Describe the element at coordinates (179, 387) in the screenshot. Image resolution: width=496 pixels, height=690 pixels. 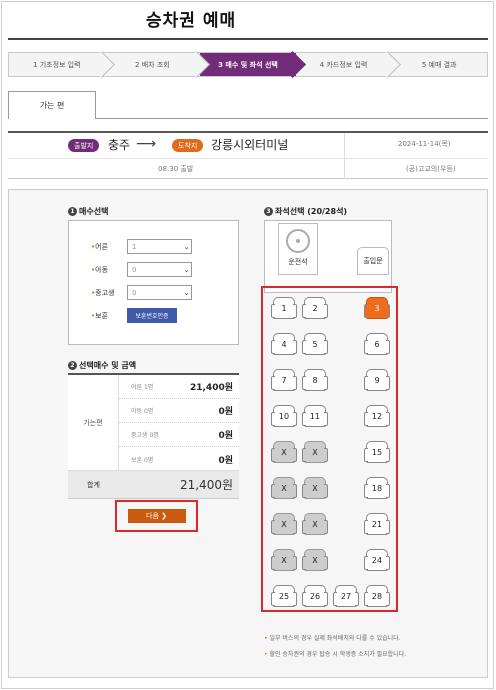
I see `price-line-adult: 어른 1명 21,400원` at that location.